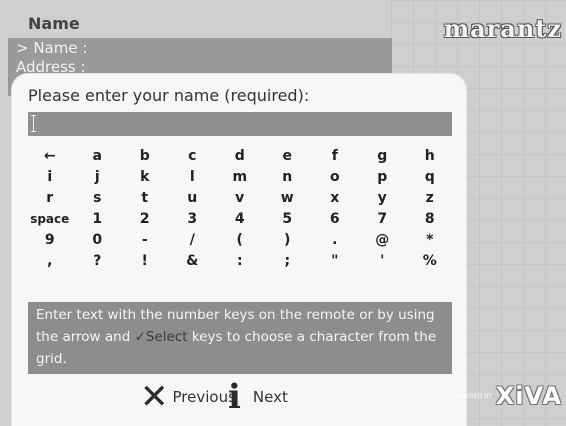 The image size is (566, 426). I want to click on checkmark-icon: ✓, so click(140, 337).